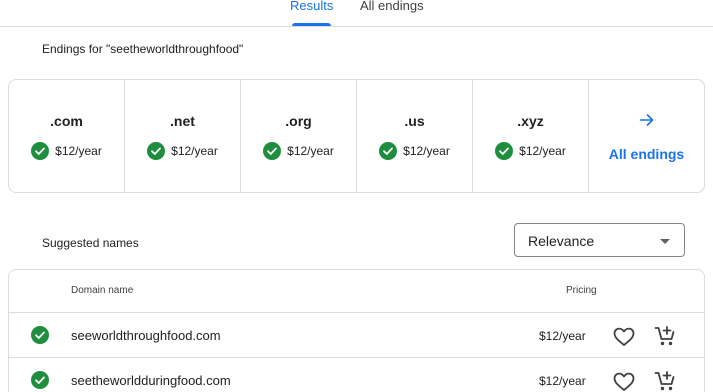  I want to click on column-header-domain: Domain name, so click(102, 290).